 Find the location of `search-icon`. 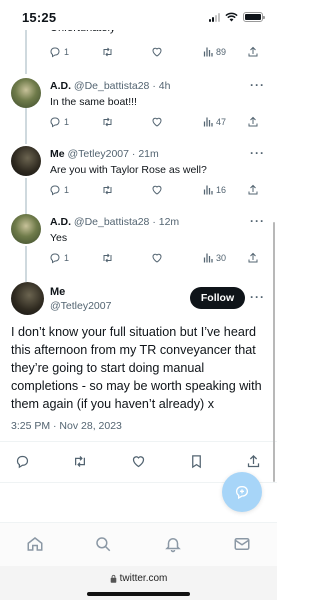

search-icon is located at coordinates (103, 544).